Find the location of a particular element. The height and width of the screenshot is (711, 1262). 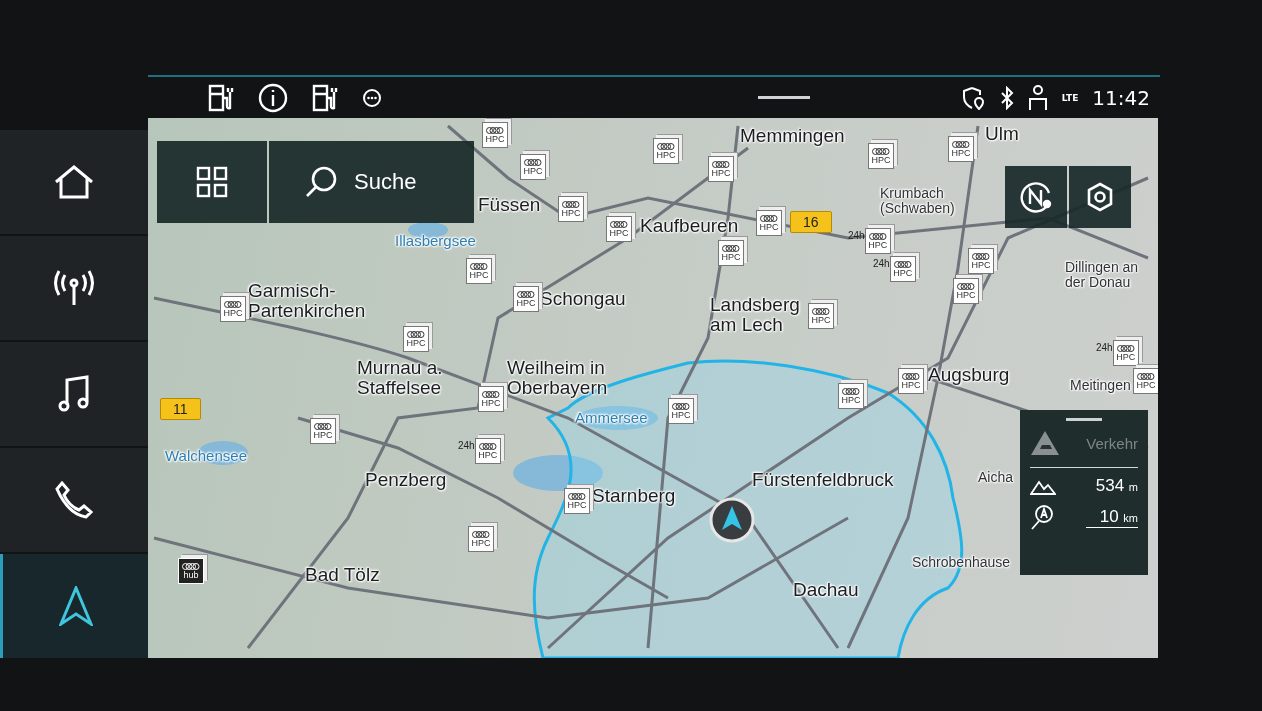

place-label: Schongau is located at coordinates (583, 299).